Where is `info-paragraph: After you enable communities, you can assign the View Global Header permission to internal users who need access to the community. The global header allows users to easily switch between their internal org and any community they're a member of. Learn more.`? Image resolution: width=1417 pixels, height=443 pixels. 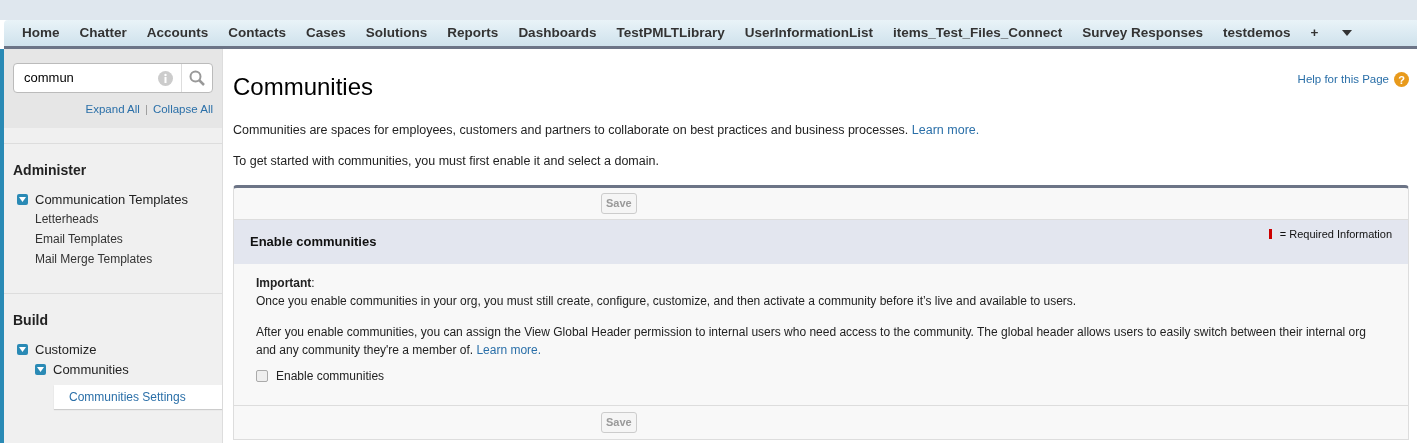 info-paragraph: After you enable communities, you can assign the View Global Header permission to internal users who need access to the community. The global header allows users to easily switch between their internal org and any community they're a member of. Learn more. is located at coordinates (811, 341).